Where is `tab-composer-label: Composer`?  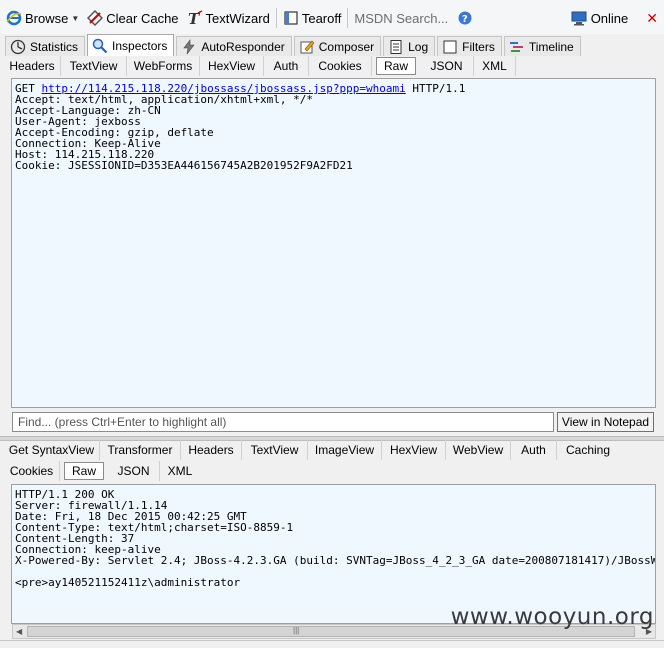 tab-composer-label: Composer is located at coordinates (346, 46).